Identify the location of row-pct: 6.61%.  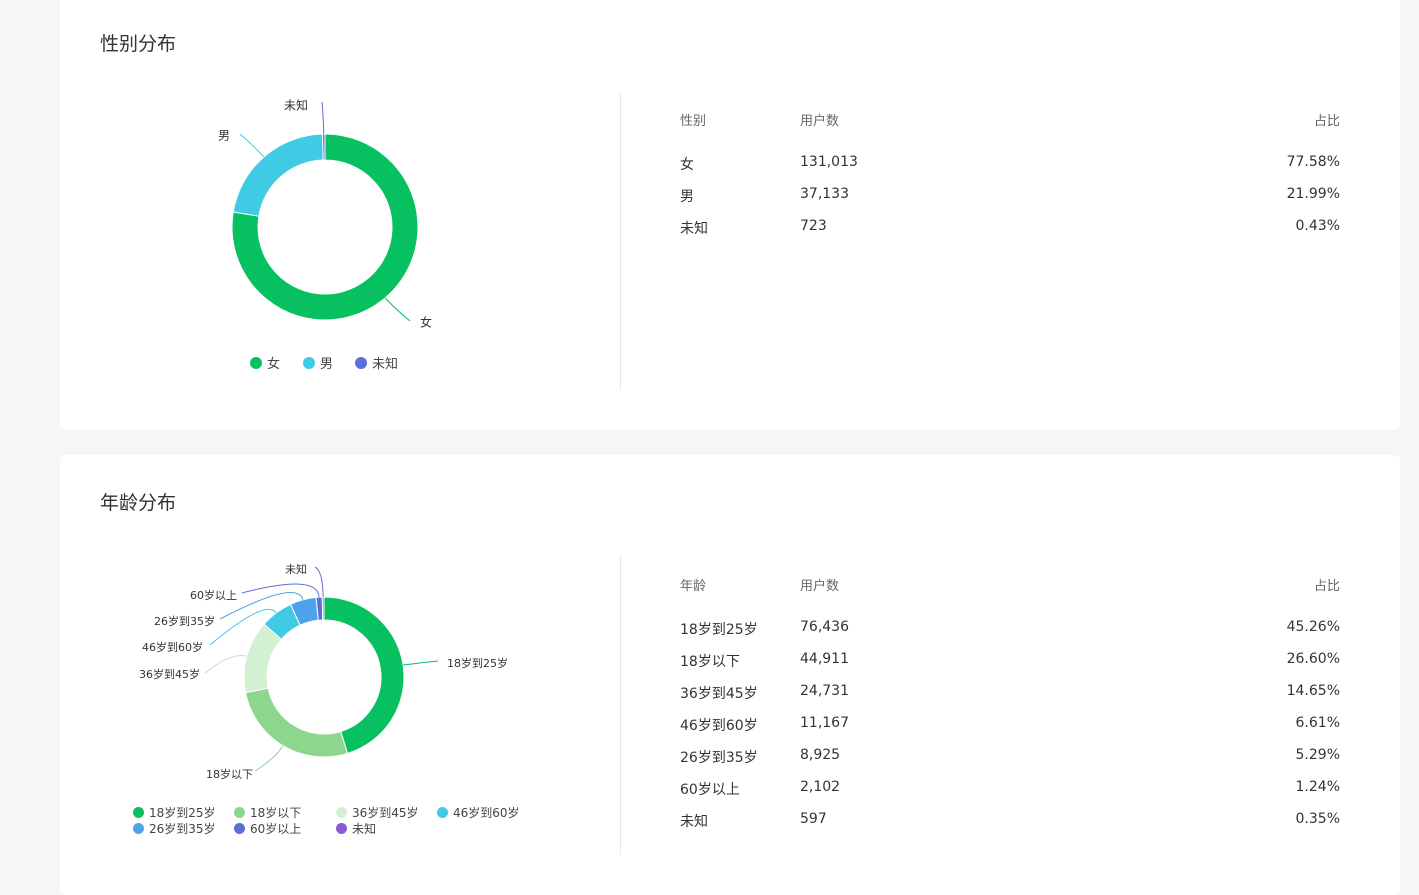
(1317, 723).